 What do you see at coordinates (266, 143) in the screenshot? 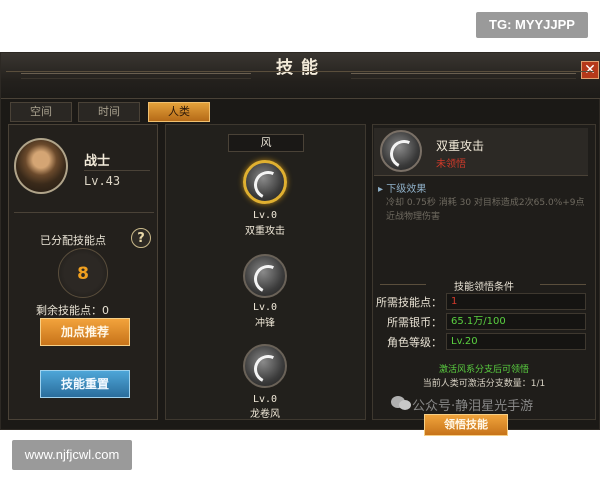
I see `skill-category-label: 风` at bounding box center [266, 143].